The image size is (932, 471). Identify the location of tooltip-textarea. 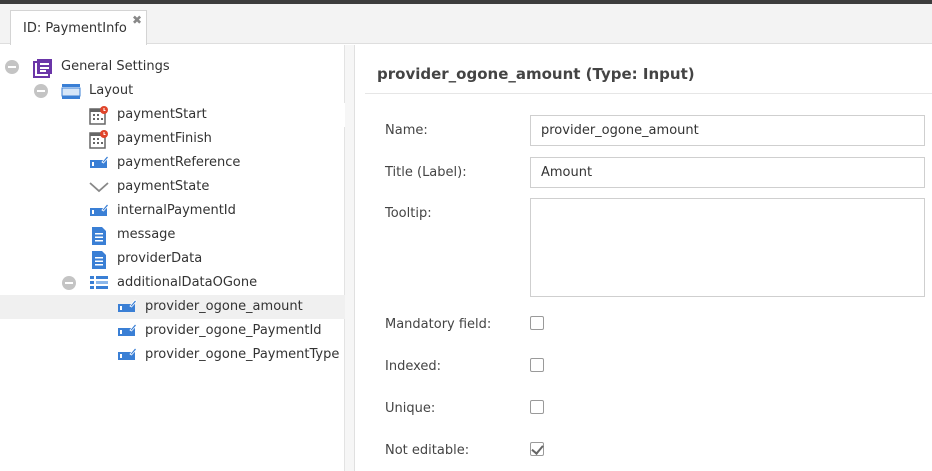
(727, 247).